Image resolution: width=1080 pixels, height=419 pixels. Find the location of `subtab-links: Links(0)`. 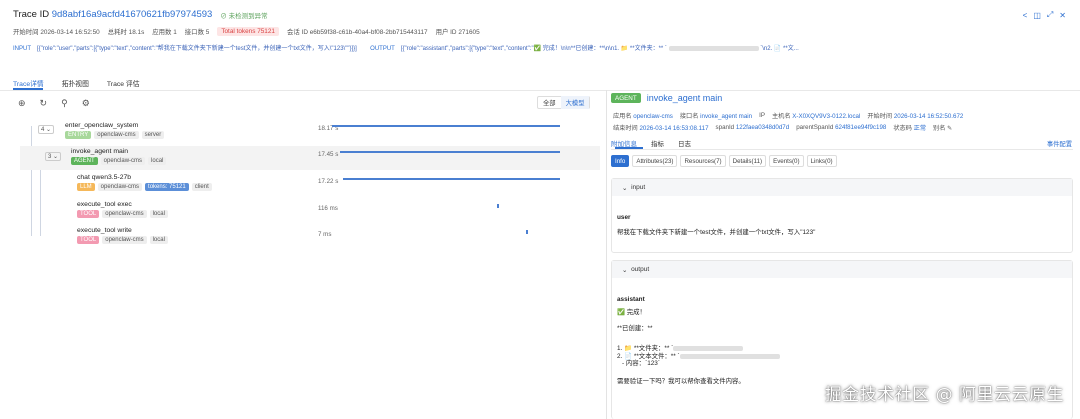

subtab-links: Links(0) is located at coordinates (821, 161).